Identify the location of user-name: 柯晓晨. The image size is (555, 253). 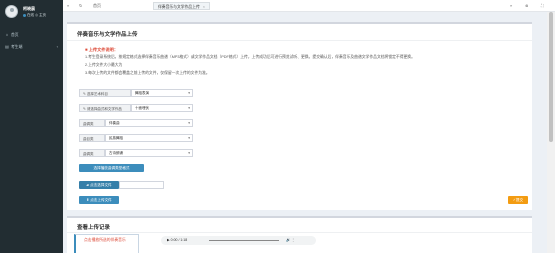
(29, 8).